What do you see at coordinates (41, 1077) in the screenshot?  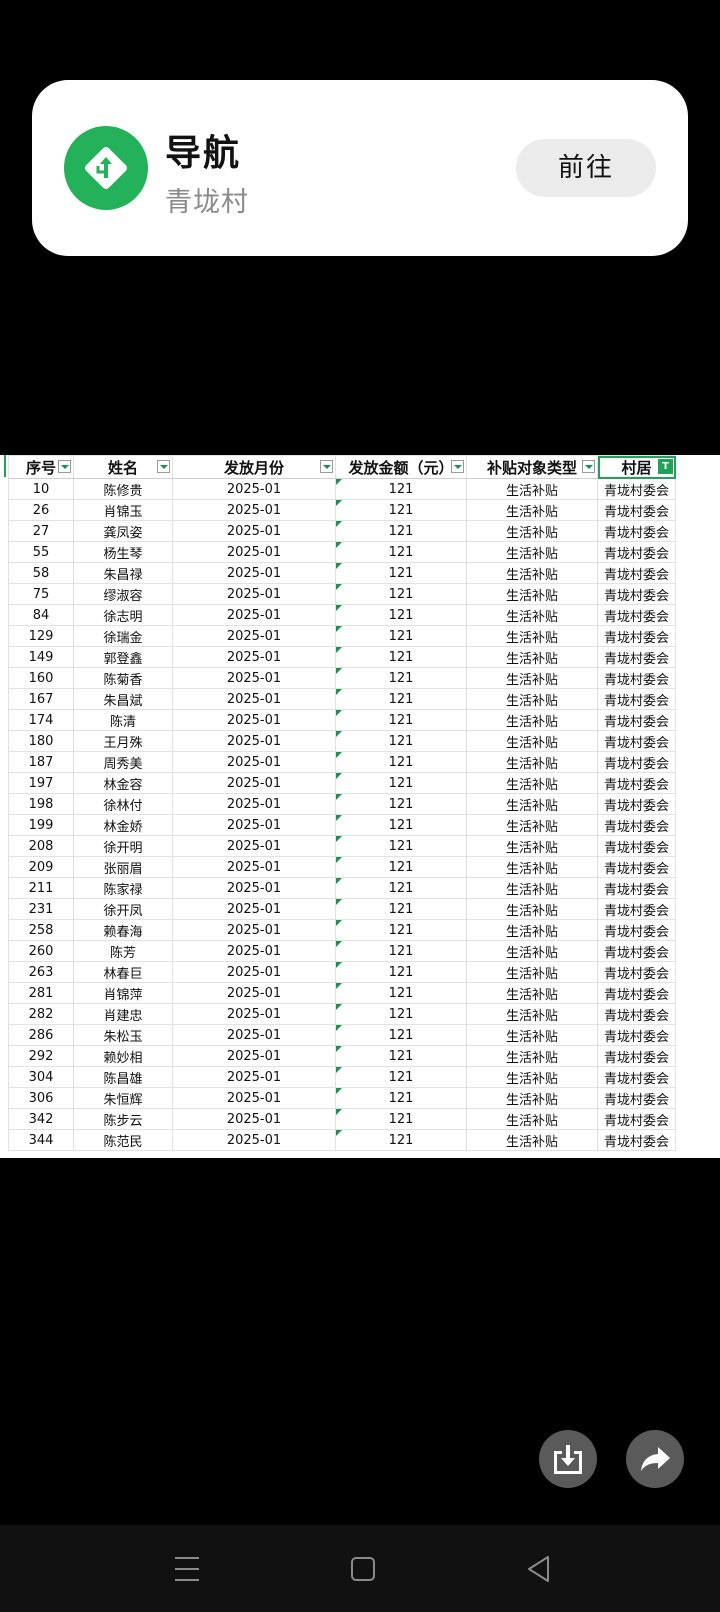 I see `cell-index: 304` at bounding box center [41, 1077].